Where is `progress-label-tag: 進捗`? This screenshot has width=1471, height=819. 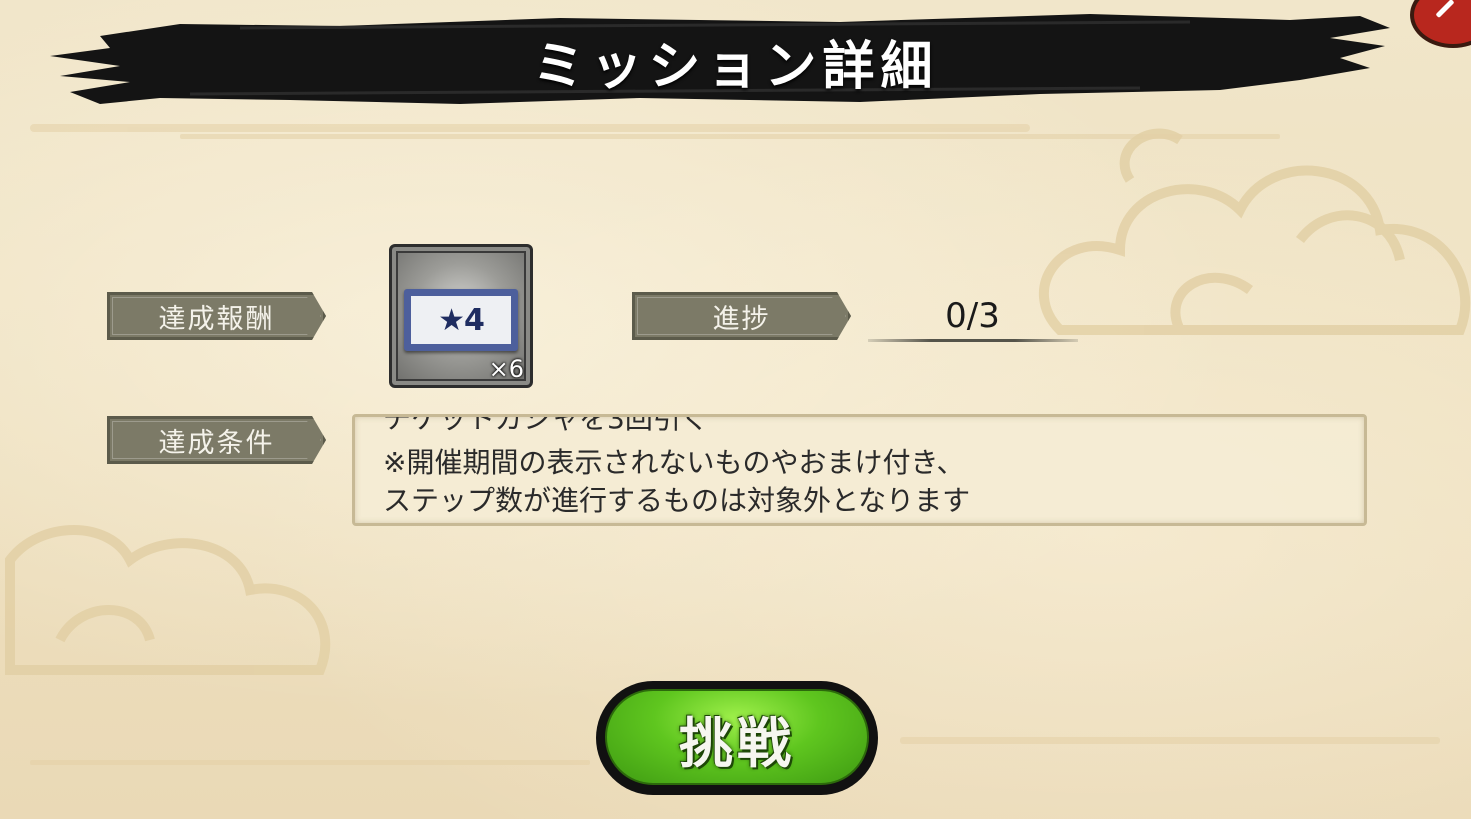 progress-label-tag: 進捗 is located at coordinates (741, 316).